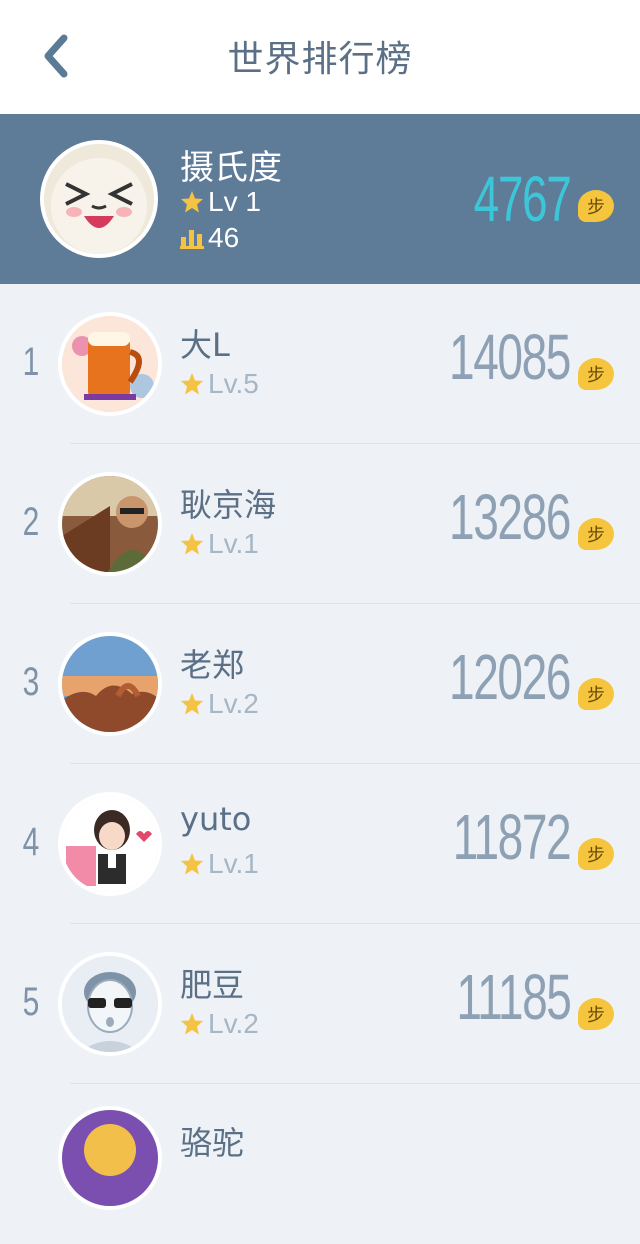 The image size is (640, 1244). What do you see at coordinates (31, 842) in the screenshot?
I see `rank-number: 4` at bounding box center [31, 842].